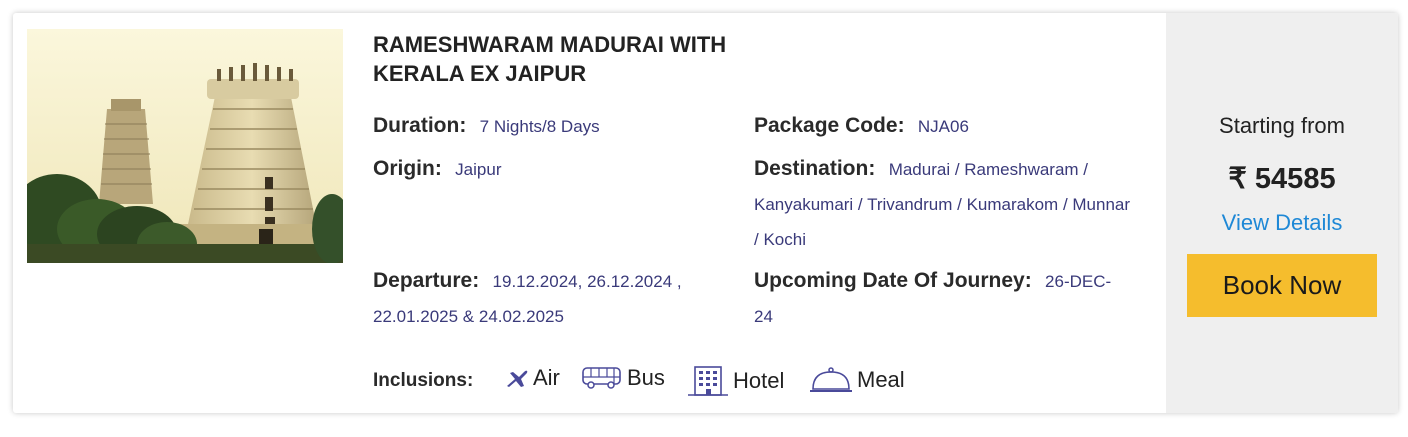 This screenshot has width=1408, height=437. I want to click on journey-date-field: Upcoming Date Of Journey: 26-DEC-24, so click(939, 299).